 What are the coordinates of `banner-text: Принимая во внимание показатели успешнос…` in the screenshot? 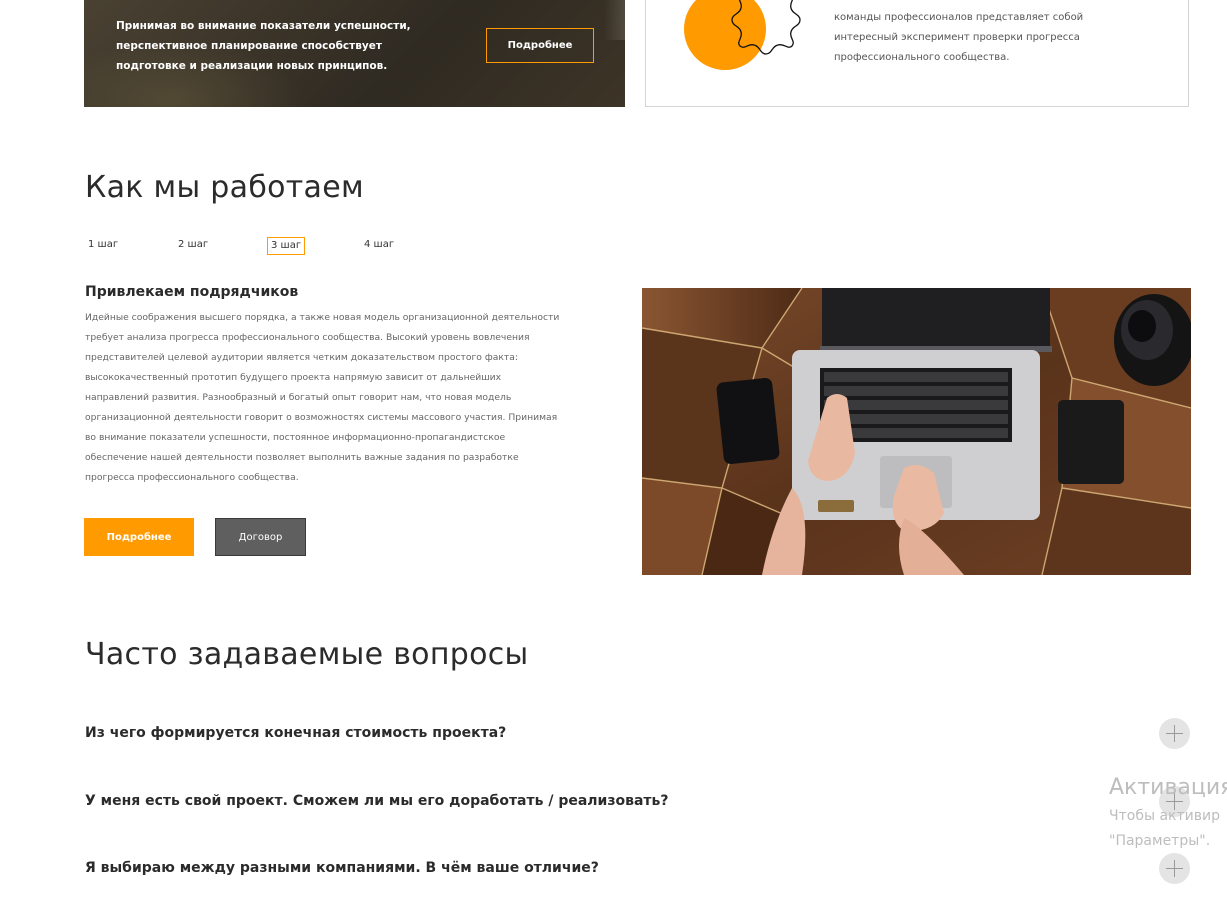 It's located at (263, 46).